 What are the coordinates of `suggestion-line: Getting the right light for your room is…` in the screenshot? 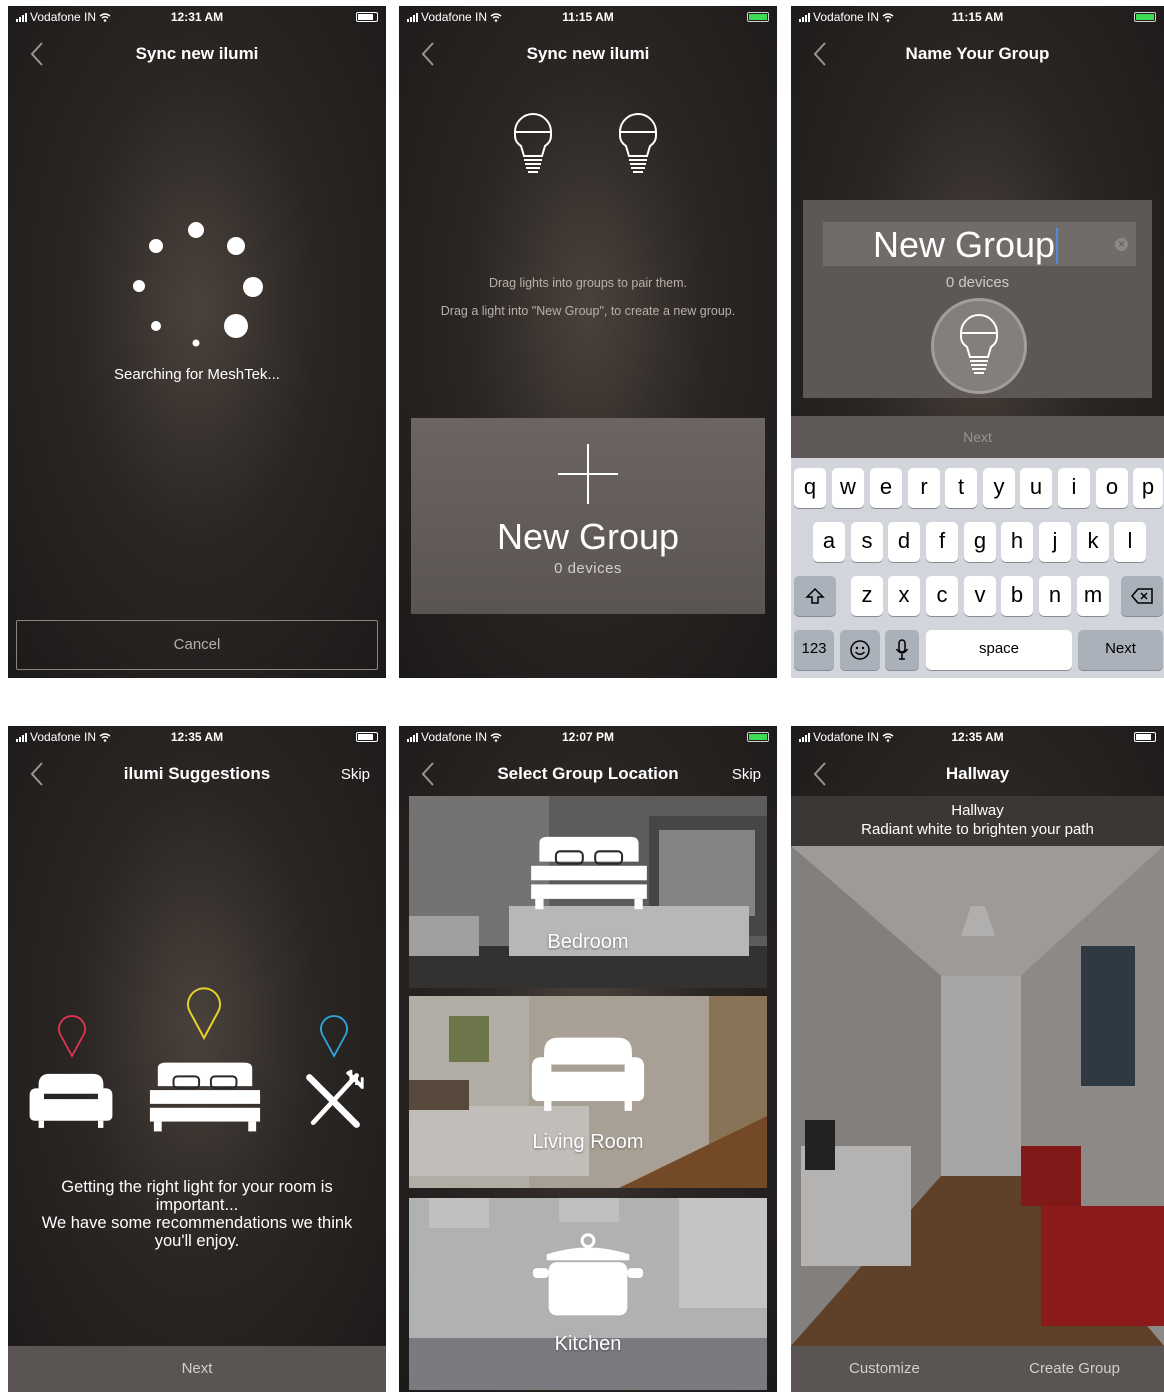 It's located at (197, 1196).